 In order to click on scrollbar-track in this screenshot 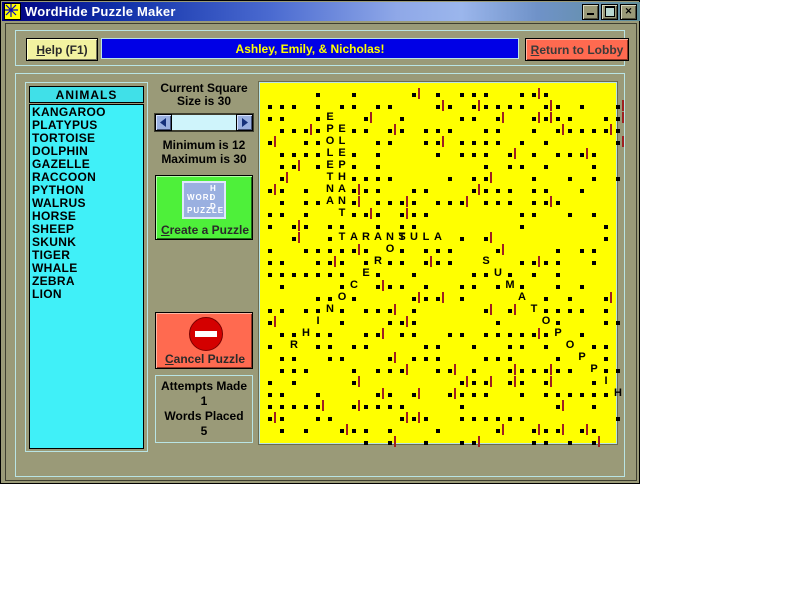, I will do `click(204, 122)`.